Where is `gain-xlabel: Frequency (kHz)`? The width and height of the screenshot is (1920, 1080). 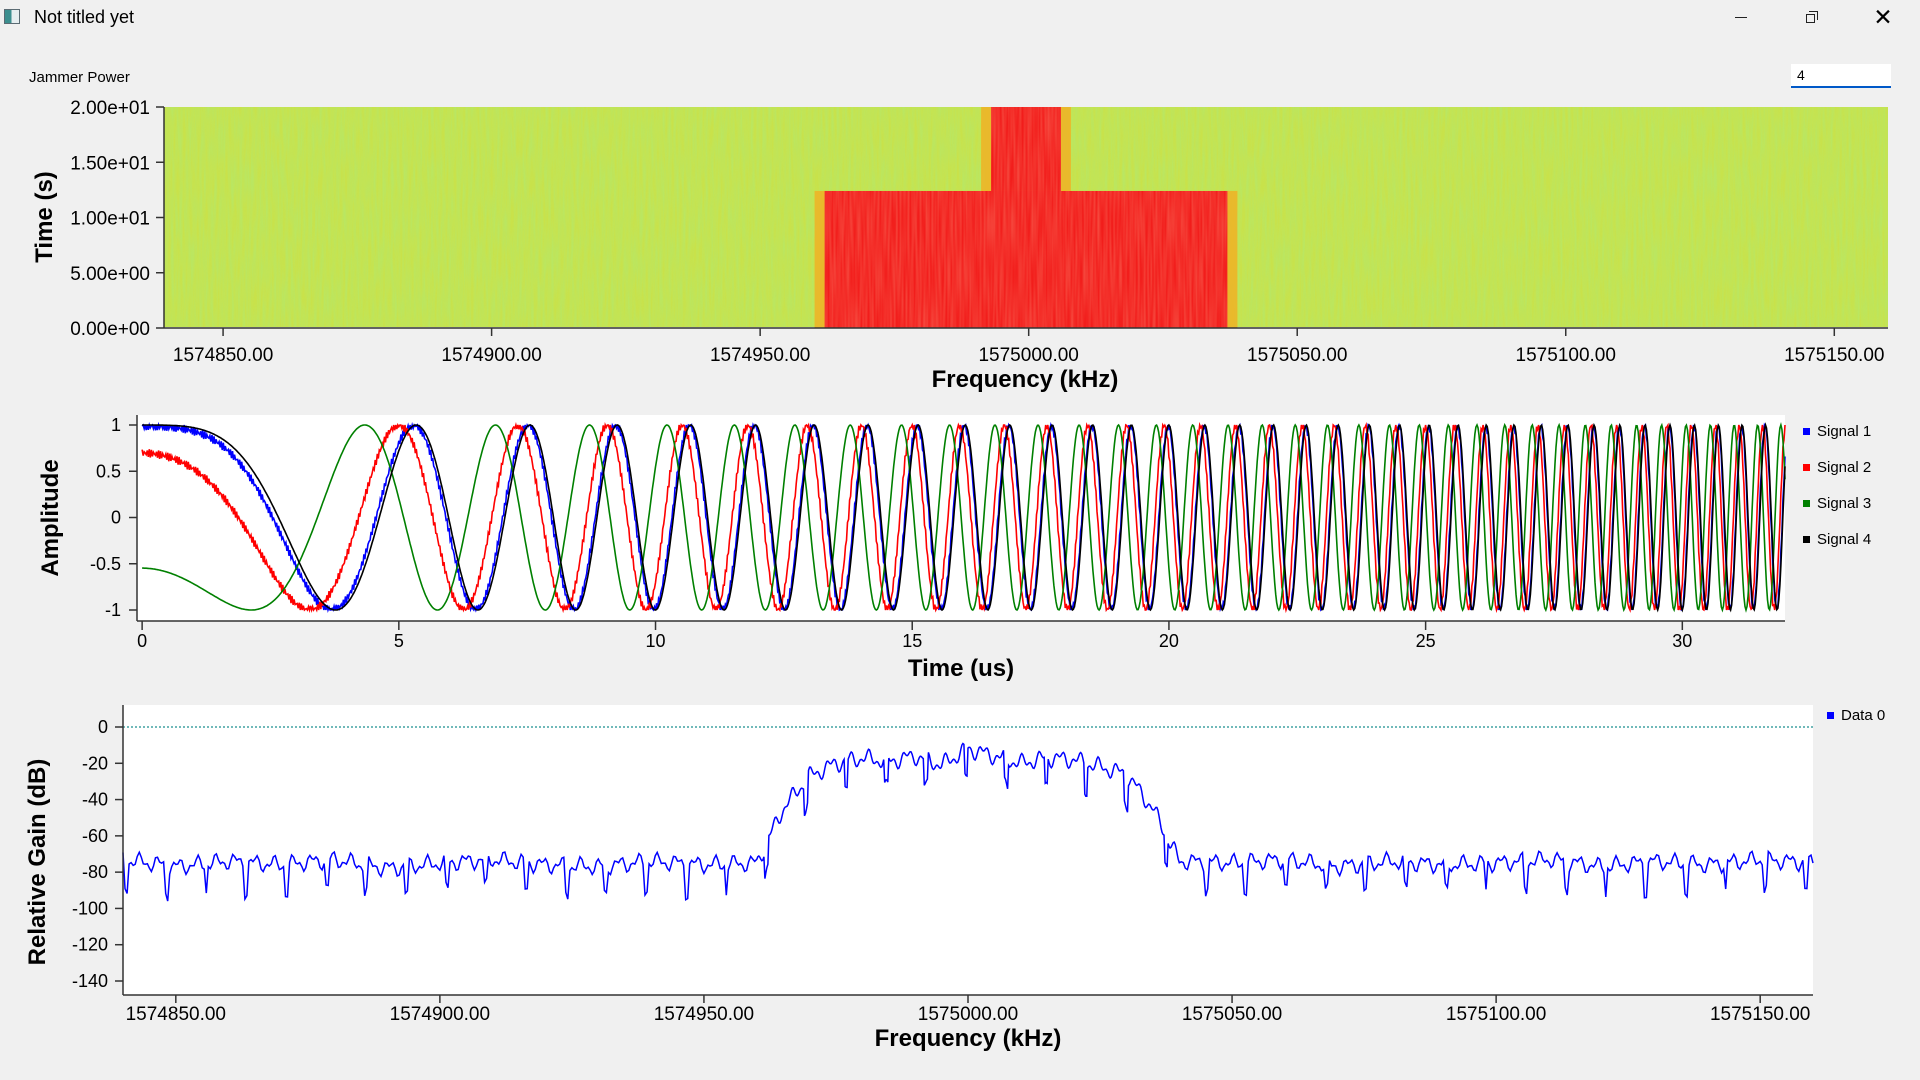
gain-xlabel: Frequency (kHz) is located at coordinates (968, 1038).